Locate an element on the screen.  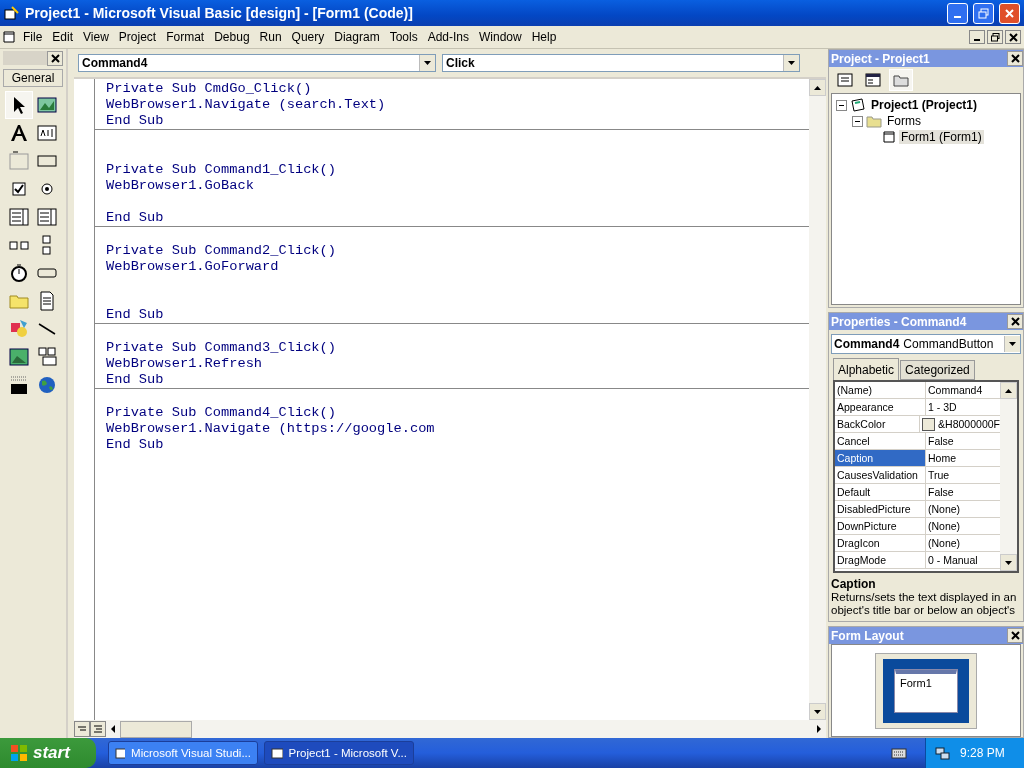
property-name: Cancel is located at coordinates (880, 441).